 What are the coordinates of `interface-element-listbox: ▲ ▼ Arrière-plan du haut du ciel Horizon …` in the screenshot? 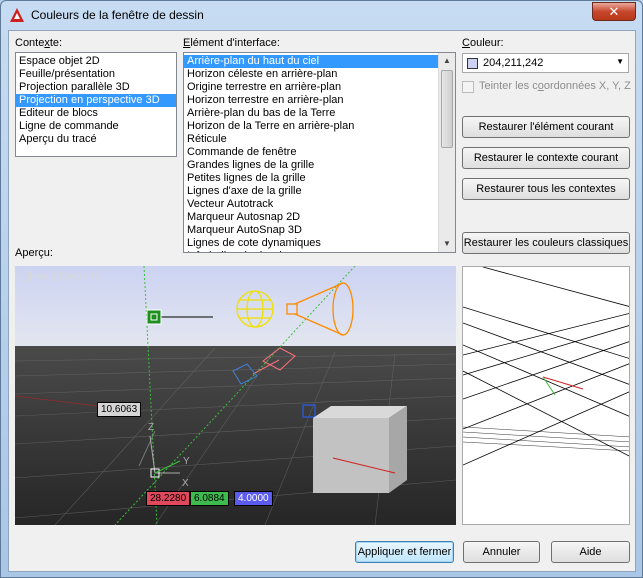 It's located at (319, 152).